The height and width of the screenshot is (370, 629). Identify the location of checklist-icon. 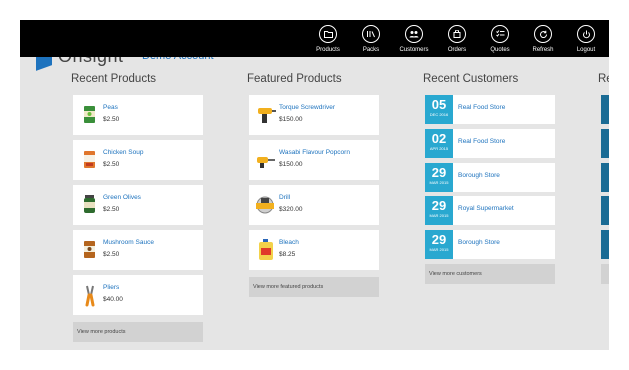
(500, 34).